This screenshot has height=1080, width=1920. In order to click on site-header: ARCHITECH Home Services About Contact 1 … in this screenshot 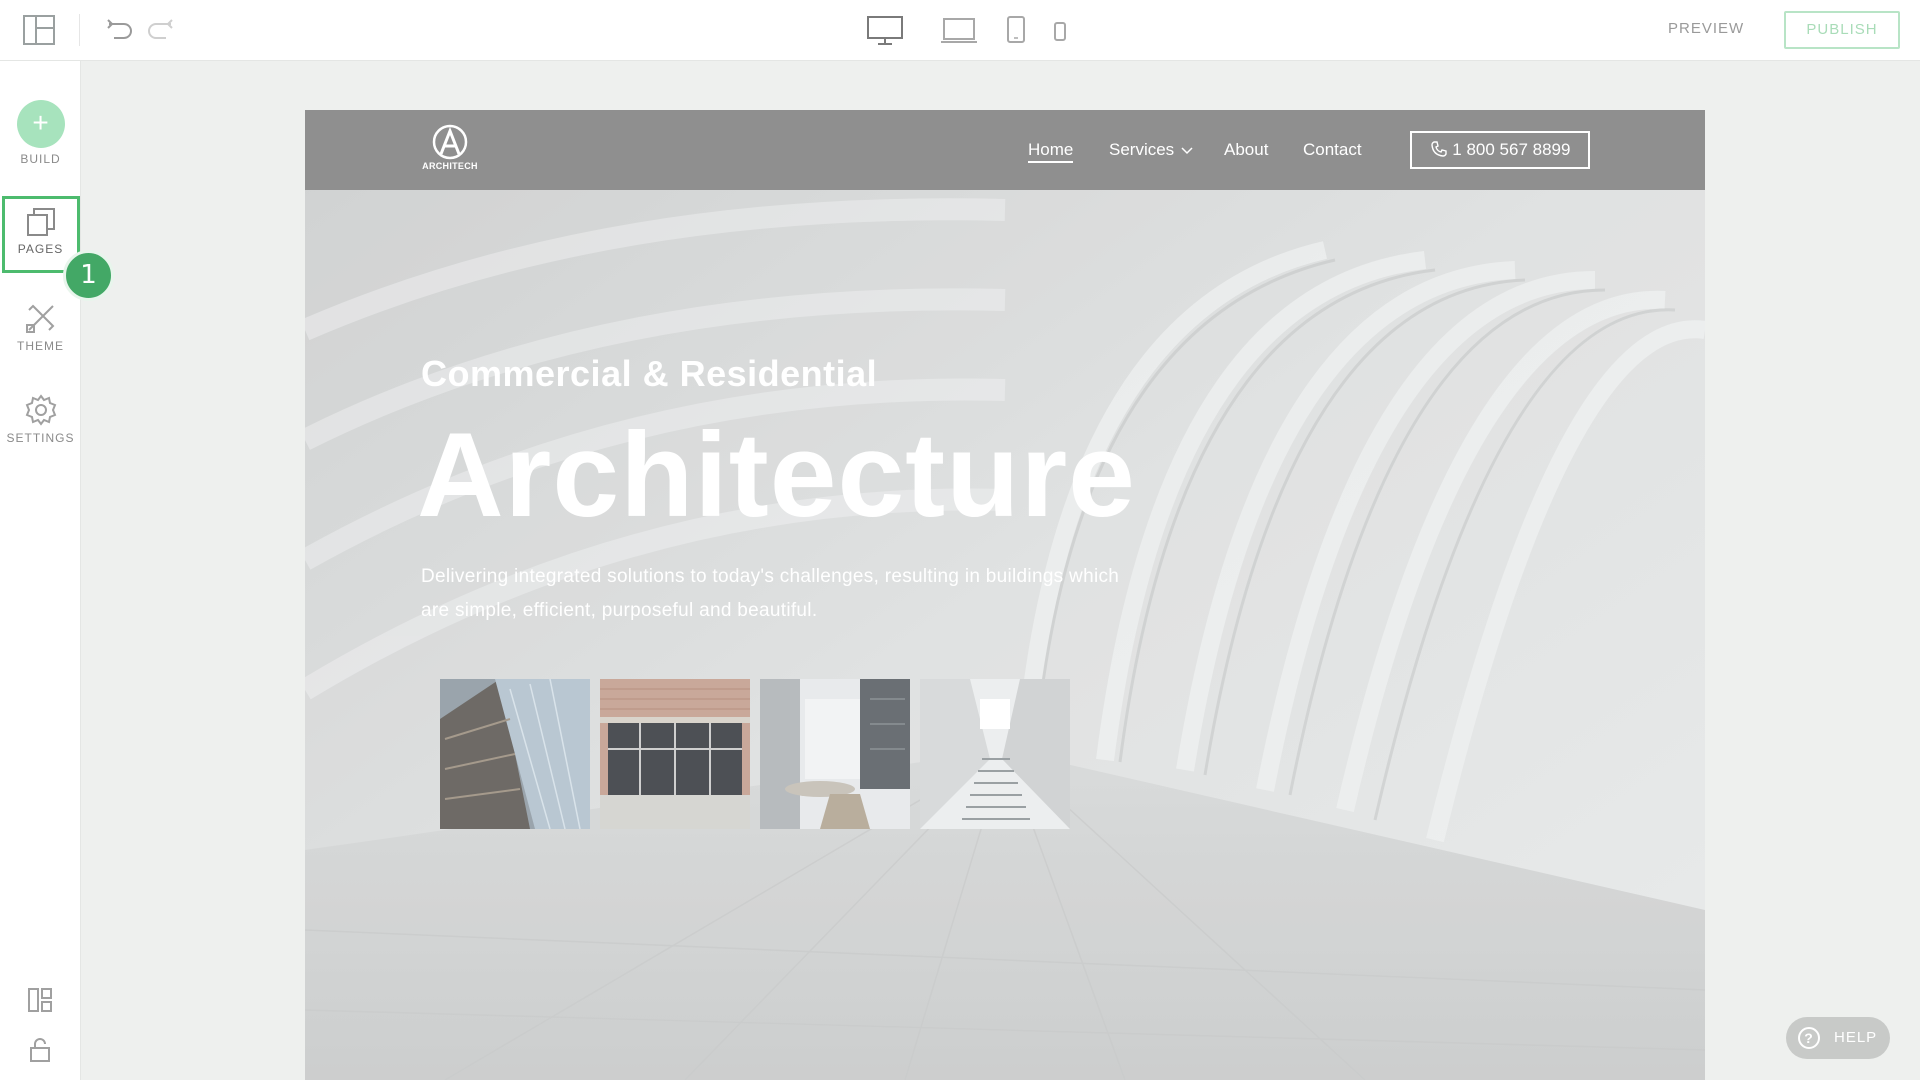, I will do `click(1005, 150)`.